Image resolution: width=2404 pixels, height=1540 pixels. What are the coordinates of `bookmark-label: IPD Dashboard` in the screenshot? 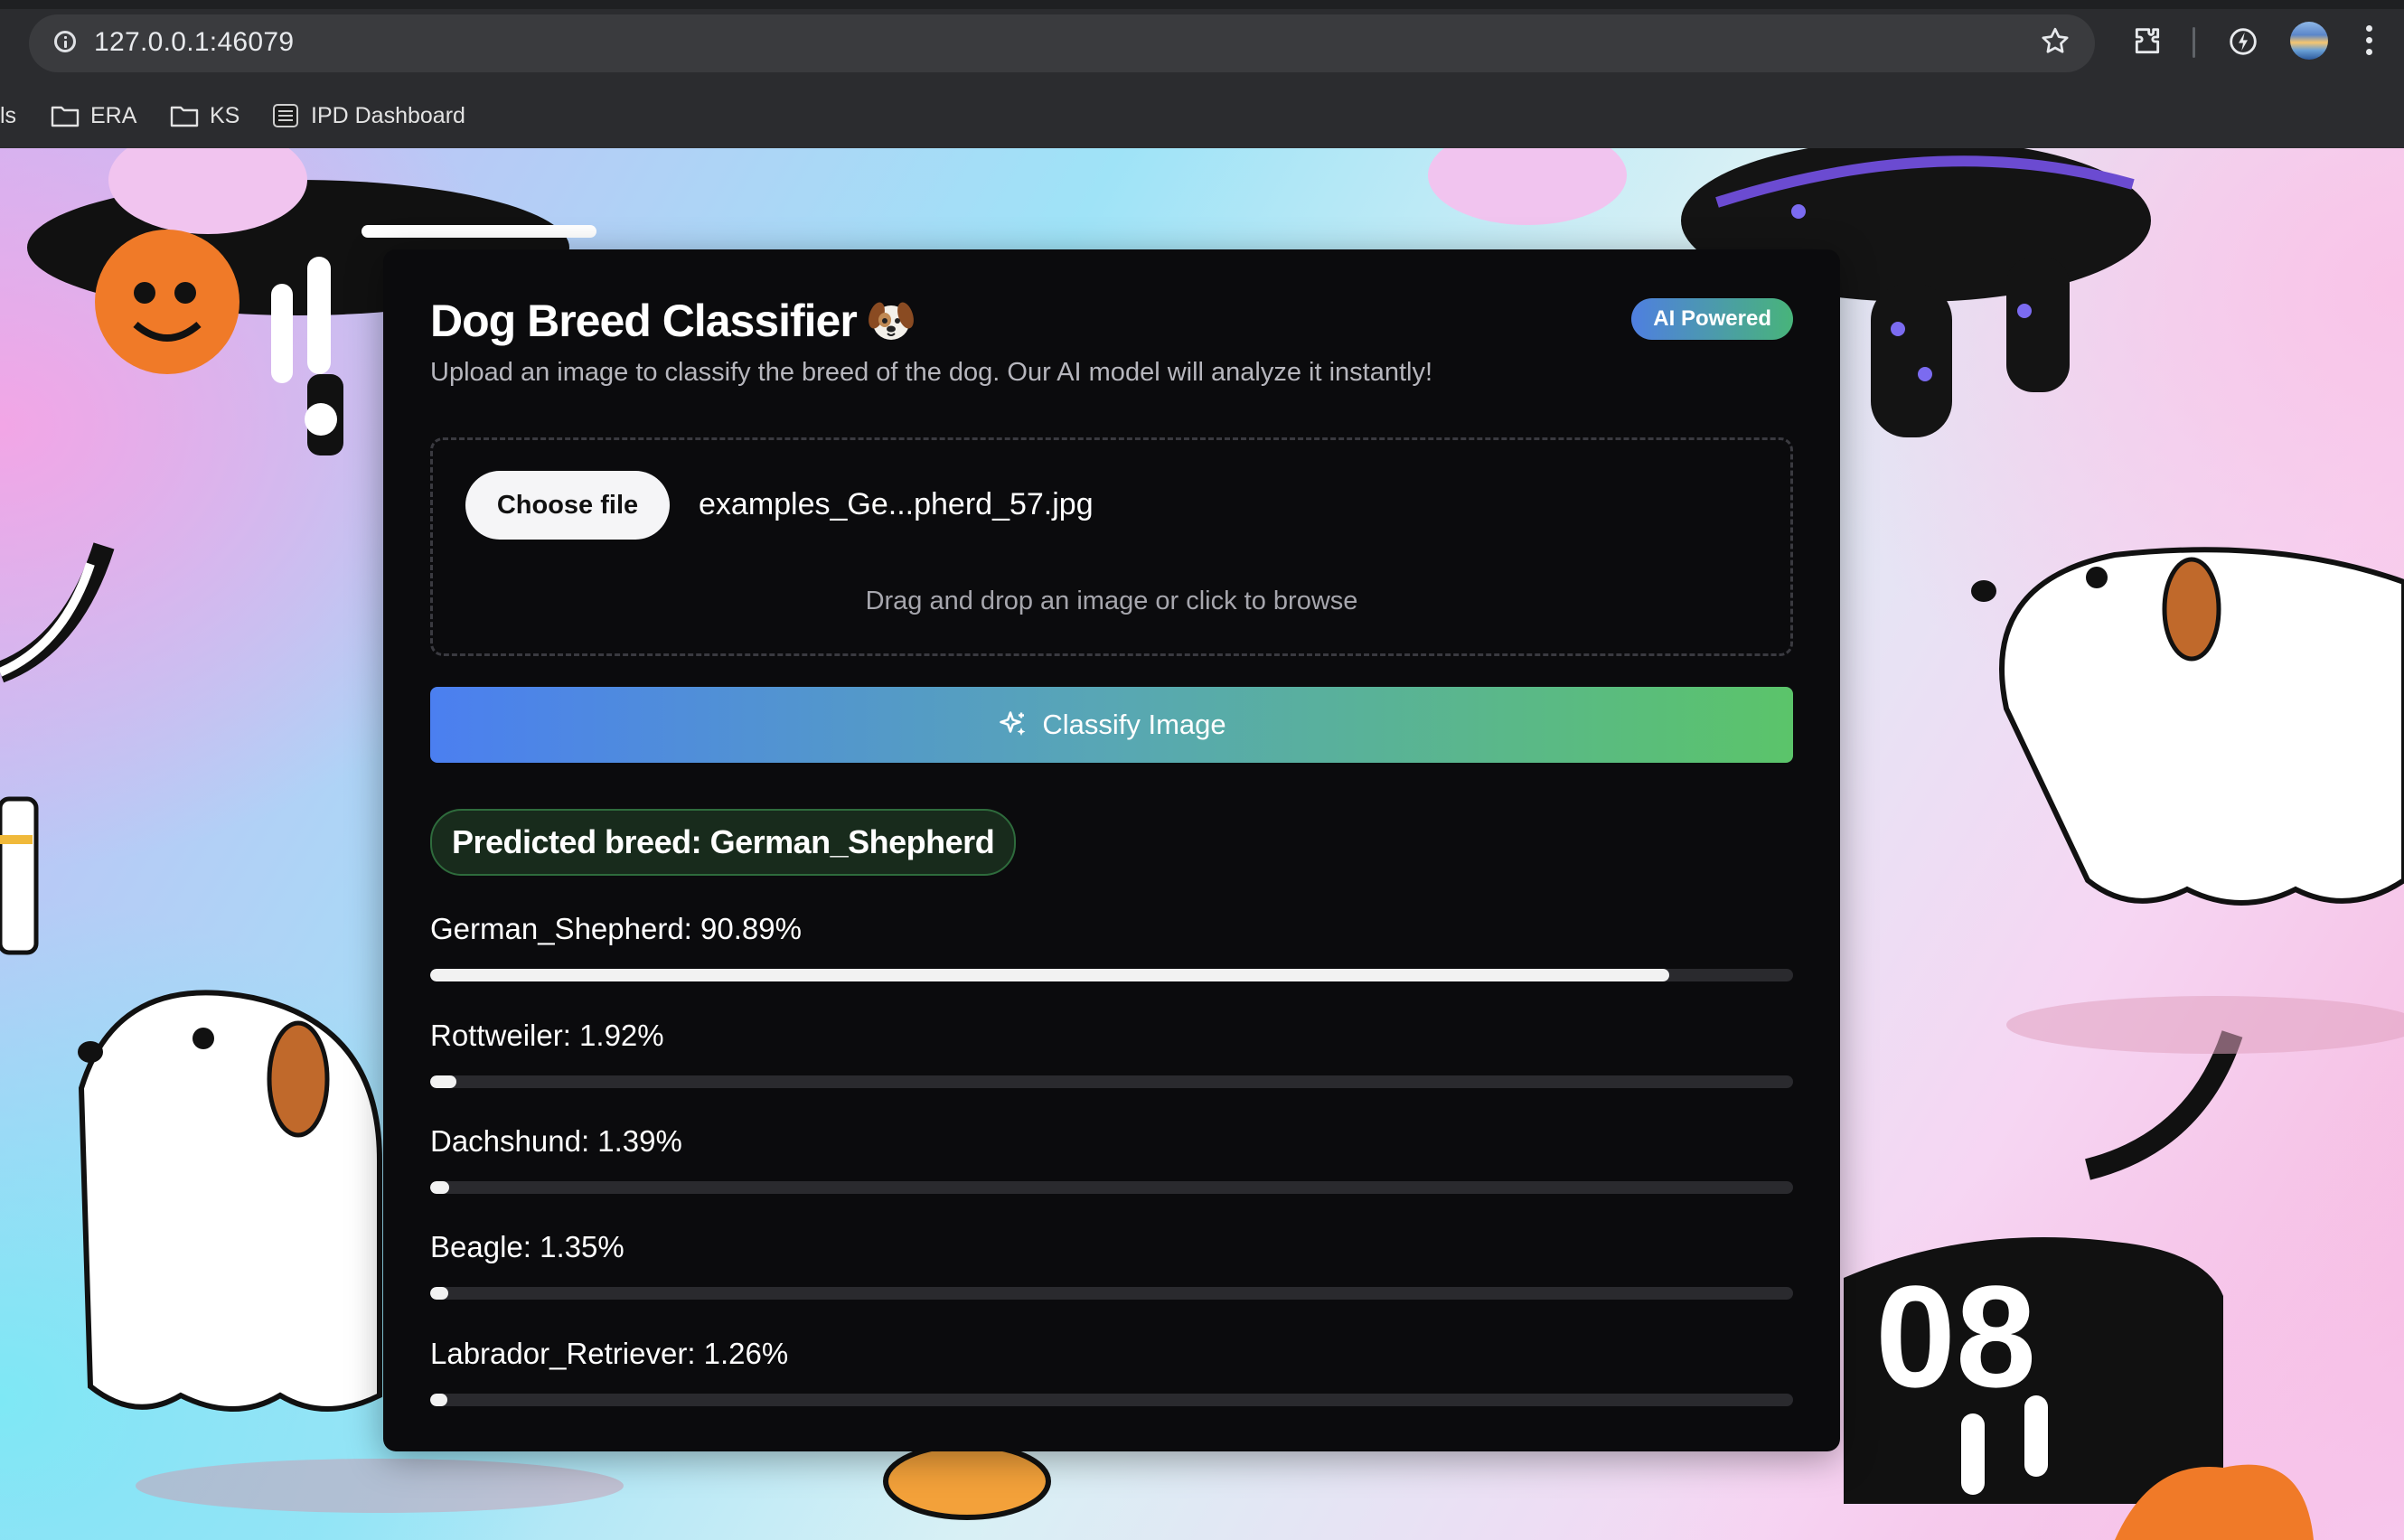 It's located at (388, 115).